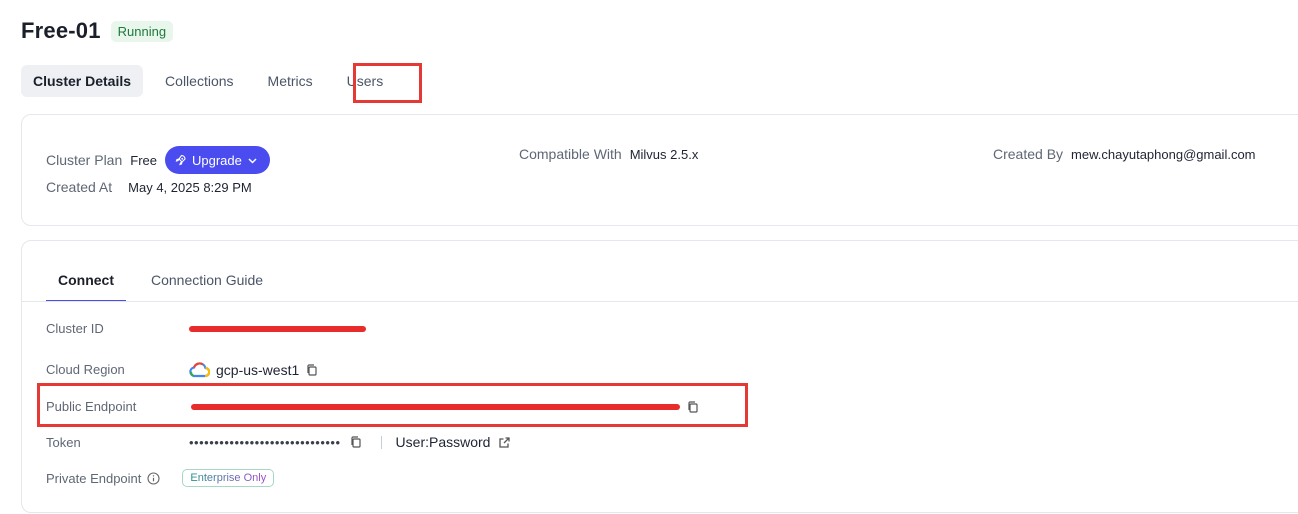 The height and width of the screenshot is (514, 1298). I want to click on tabs-divider, so click(660, 301).